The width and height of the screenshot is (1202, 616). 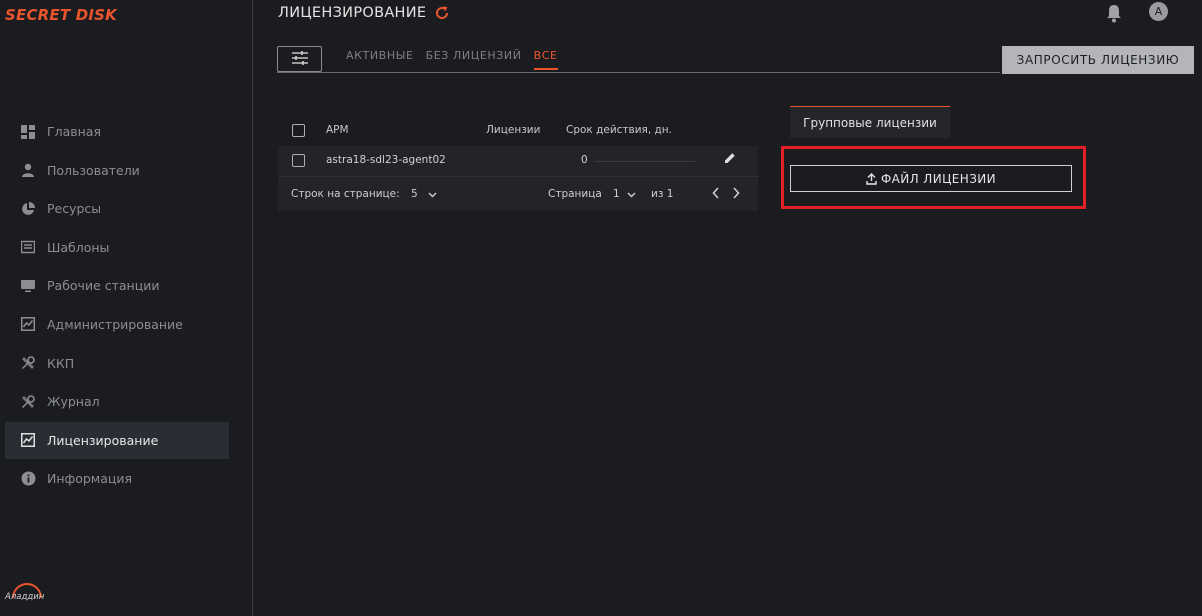 I want to click on sidebar-item-licensing: Лицензирование, so click(x=117, y=440).